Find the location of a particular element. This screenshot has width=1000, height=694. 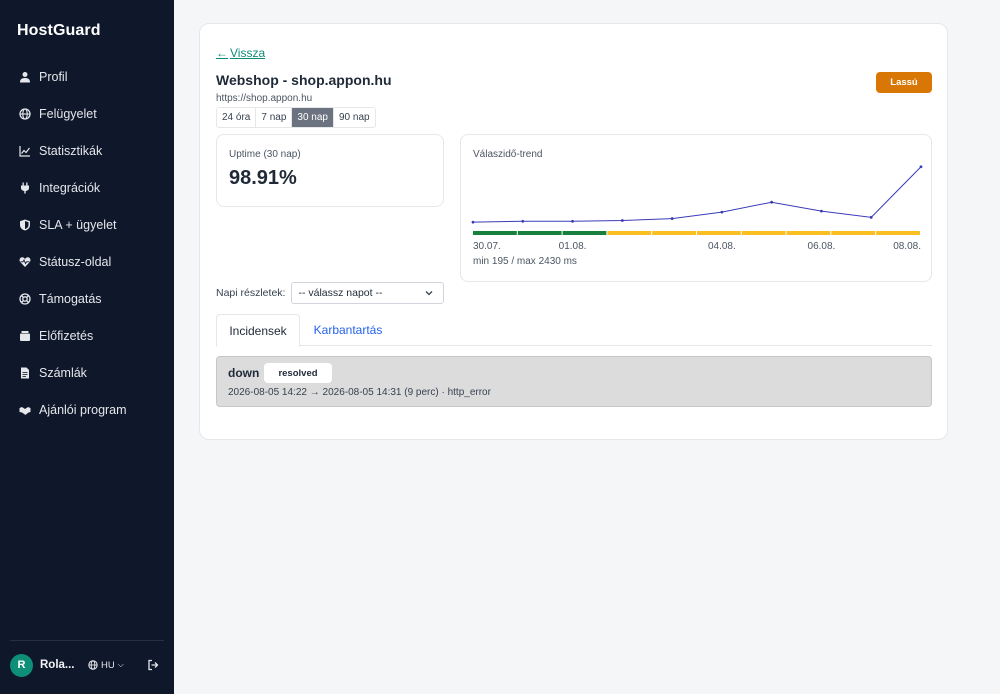

back-link: ← Vissza is located at coordinates (240, 53).